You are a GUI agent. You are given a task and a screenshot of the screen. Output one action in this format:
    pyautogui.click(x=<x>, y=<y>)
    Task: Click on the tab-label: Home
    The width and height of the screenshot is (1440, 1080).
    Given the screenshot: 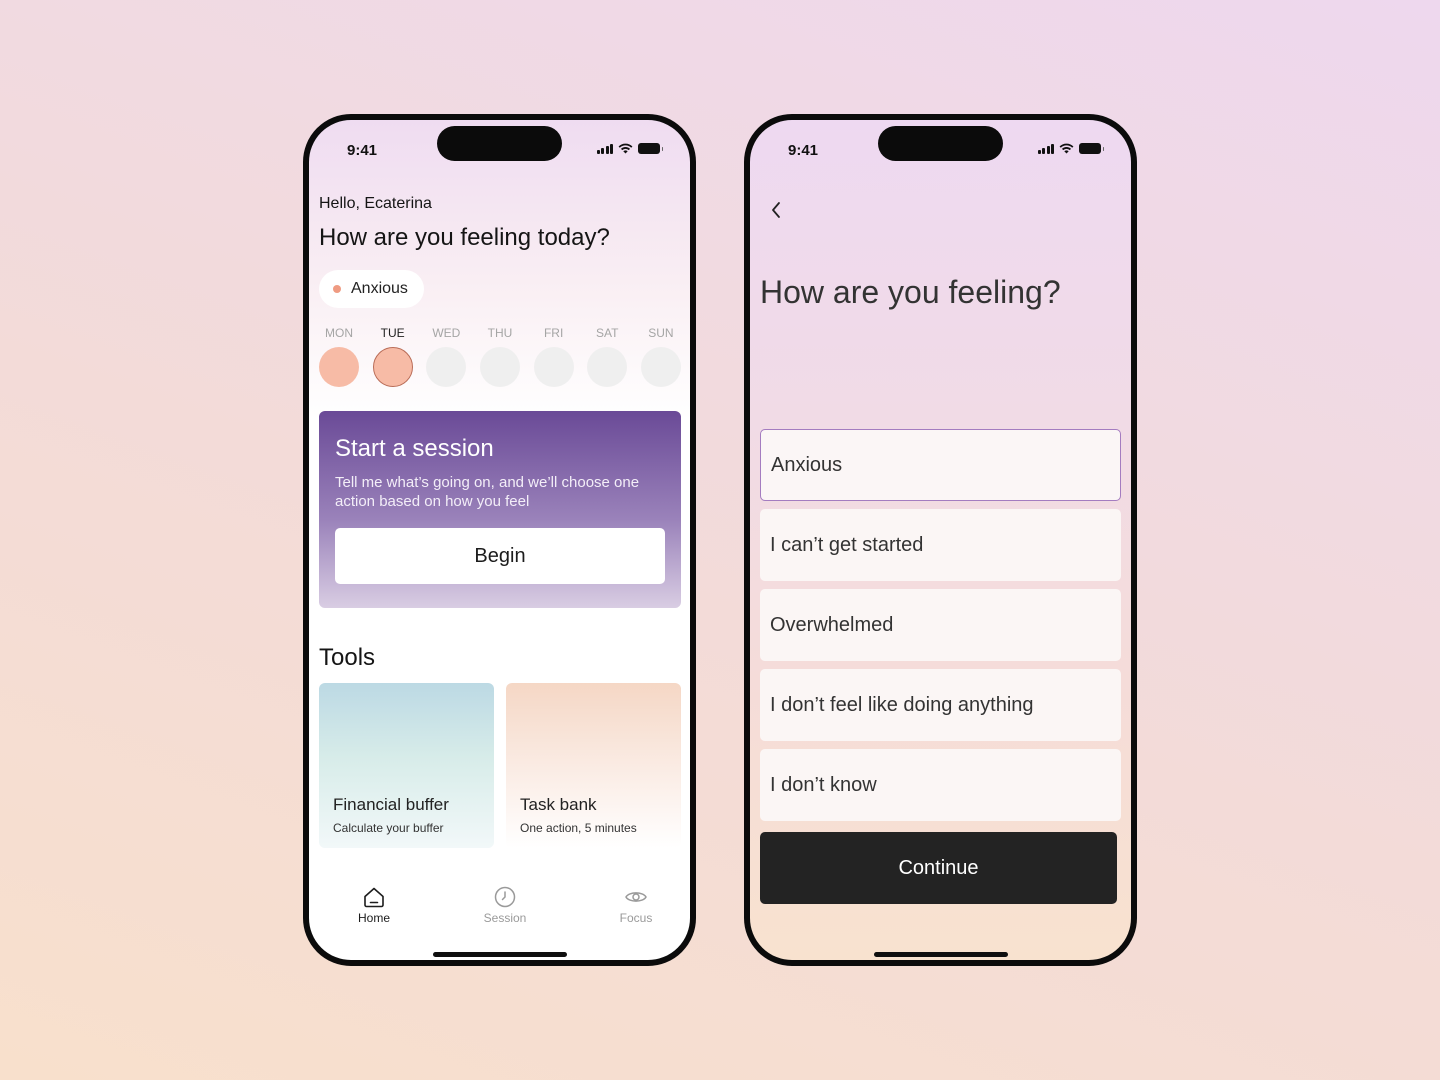 What is the action you would take?
    pyautogui.click(x=373, y=918)
    